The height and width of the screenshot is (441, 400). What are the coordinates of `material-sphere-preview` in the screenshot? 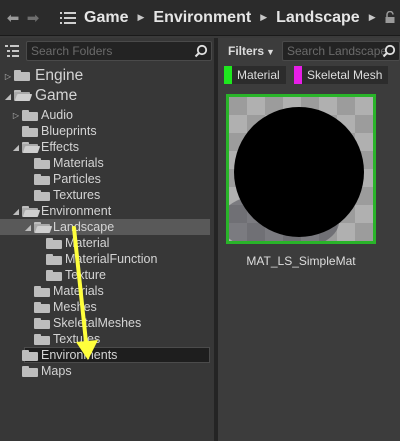 It's located at (299, 172).